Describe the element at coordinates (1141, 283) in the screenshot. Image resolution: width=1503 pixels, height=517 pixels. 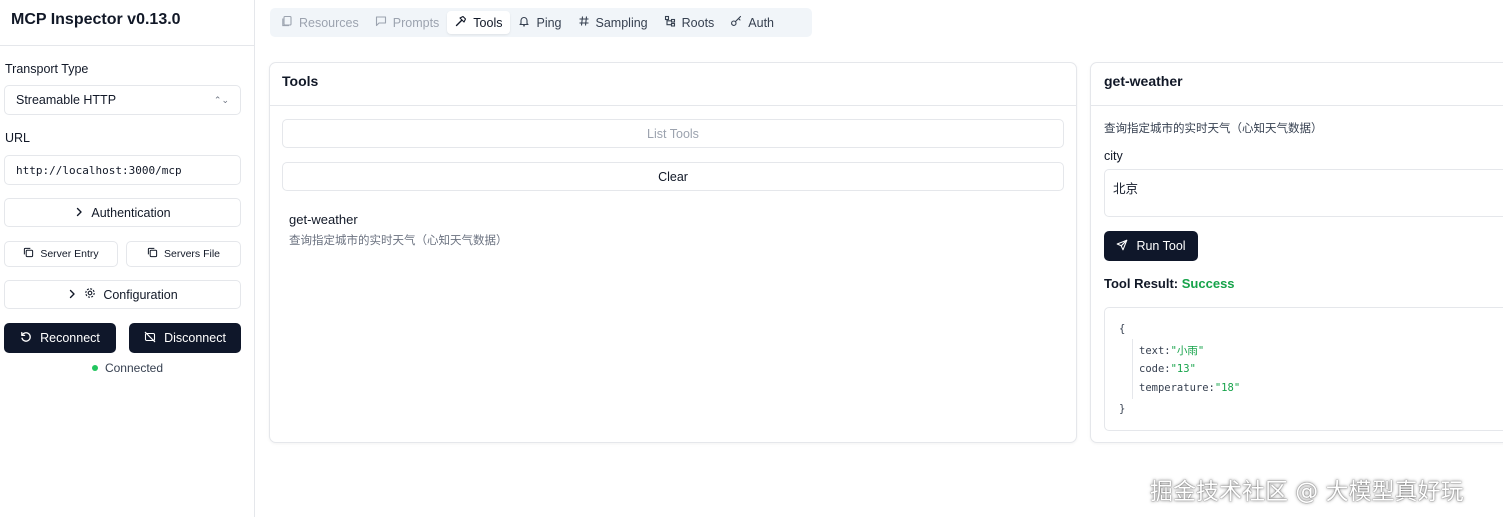
I see `tool-result-label: Tool Result:` at that location.